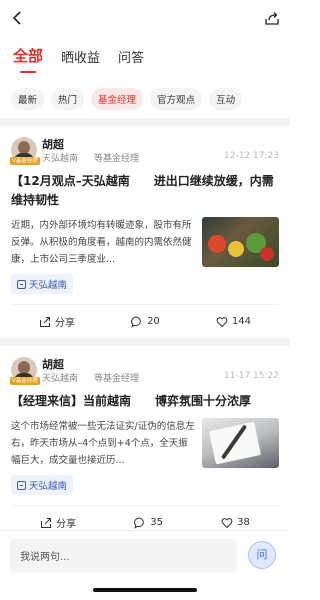  What do you see at coordinates (251, 156) in the screenshot?
I see `post-time: 12-12 17:23` at bounding box center [251, 156].